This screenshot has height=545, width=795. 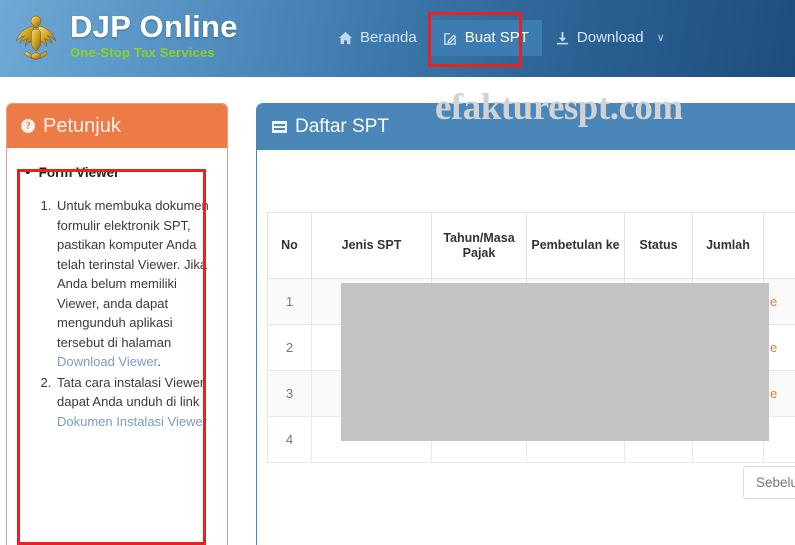 What do you see at coordinates (289, 393) in the screenshot?
I see `cell-no: 3` at bounding box center [289, 393].